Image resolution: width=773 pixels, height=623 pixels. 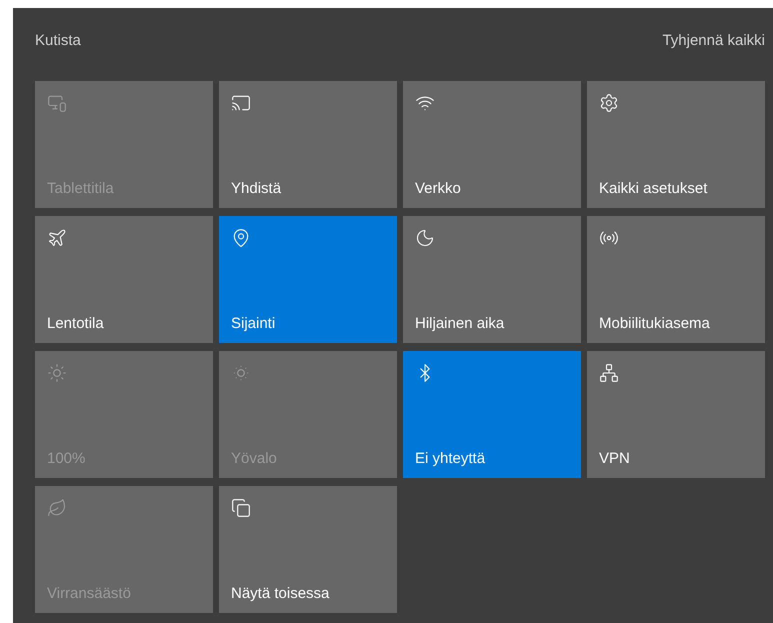 I want to click on tile-label: Yhdistä, so click(x=256, y=189).